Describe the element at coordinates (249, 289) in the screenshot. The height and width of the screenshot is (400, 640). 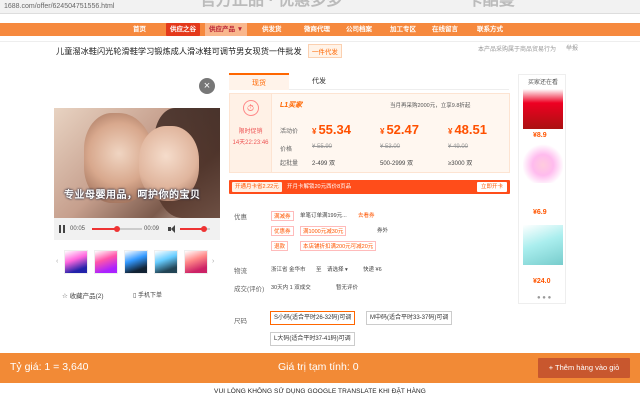
I see `sales-label: 成交(评价)` at that location.